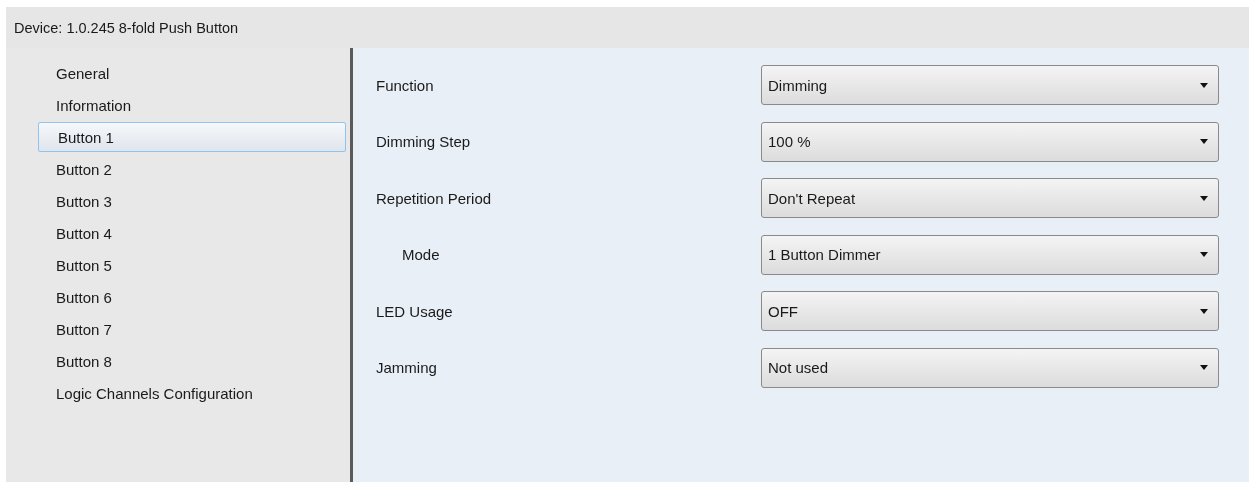 The height and width of the screenshot is (482, 1249). I want to click on parameter-label: Jamming, so click(406, 367).